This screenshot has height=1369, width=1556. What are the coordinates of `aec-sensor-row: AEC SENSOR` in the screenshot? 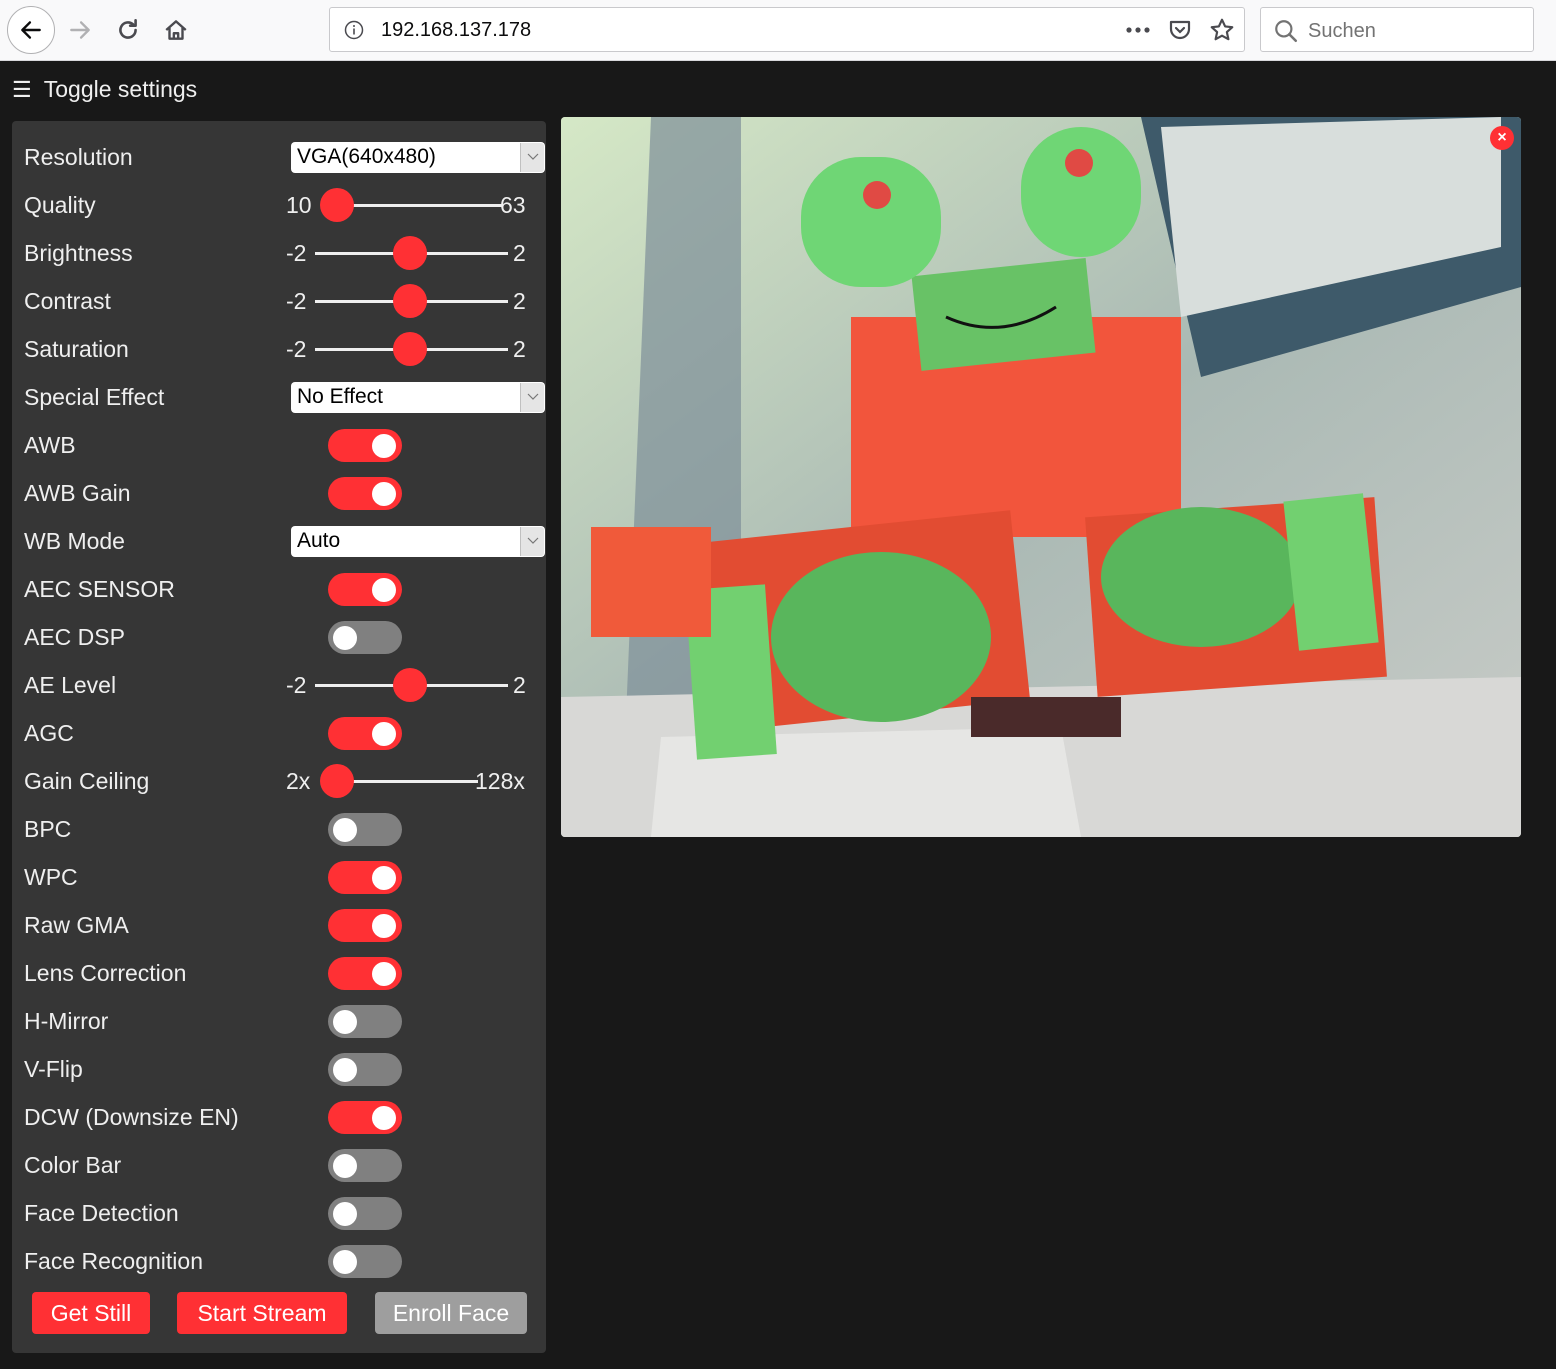 It's located at (279, 589).